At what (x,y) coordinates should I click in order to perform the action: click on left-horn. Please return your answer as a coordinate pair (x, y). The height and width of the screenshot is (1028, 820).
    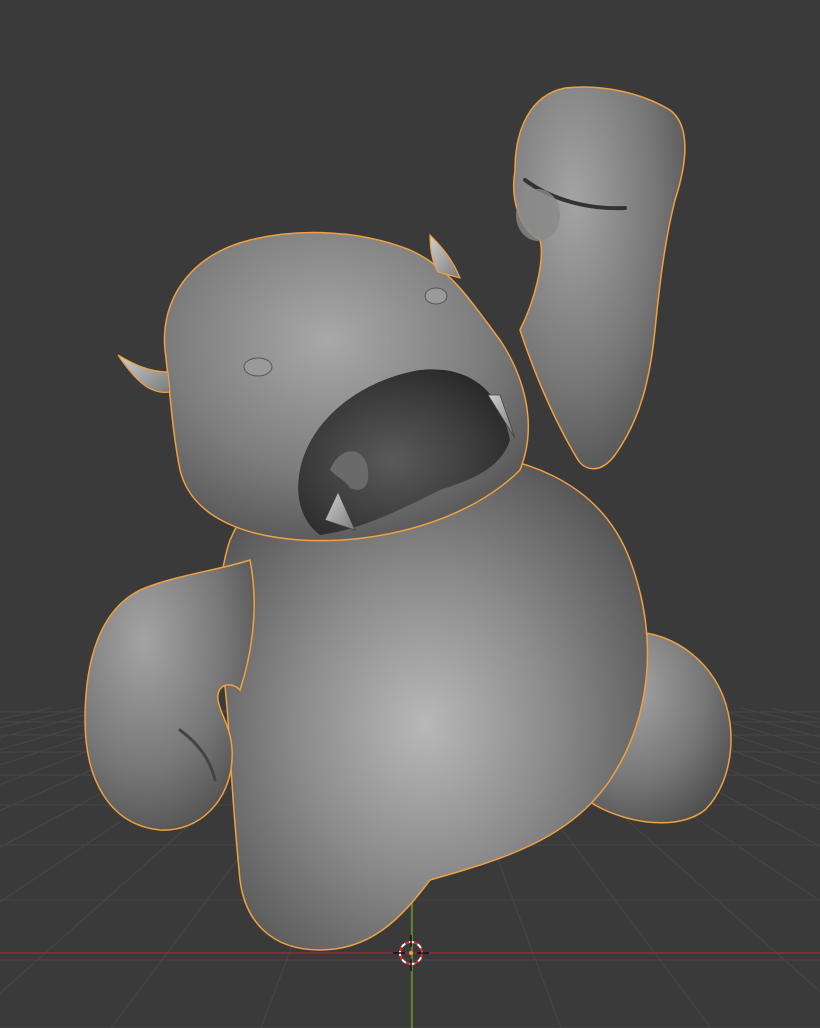
    Looking at the image, I should click on (144, 373).